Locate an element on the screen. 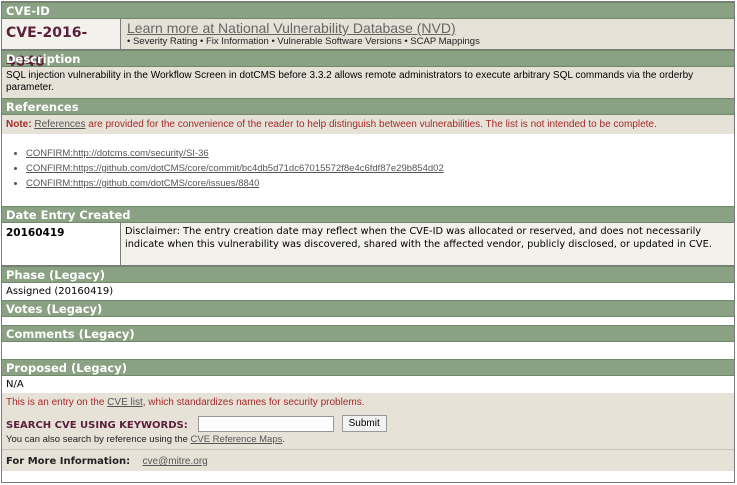  section-header-references: References is located at coordinates (368, 106).